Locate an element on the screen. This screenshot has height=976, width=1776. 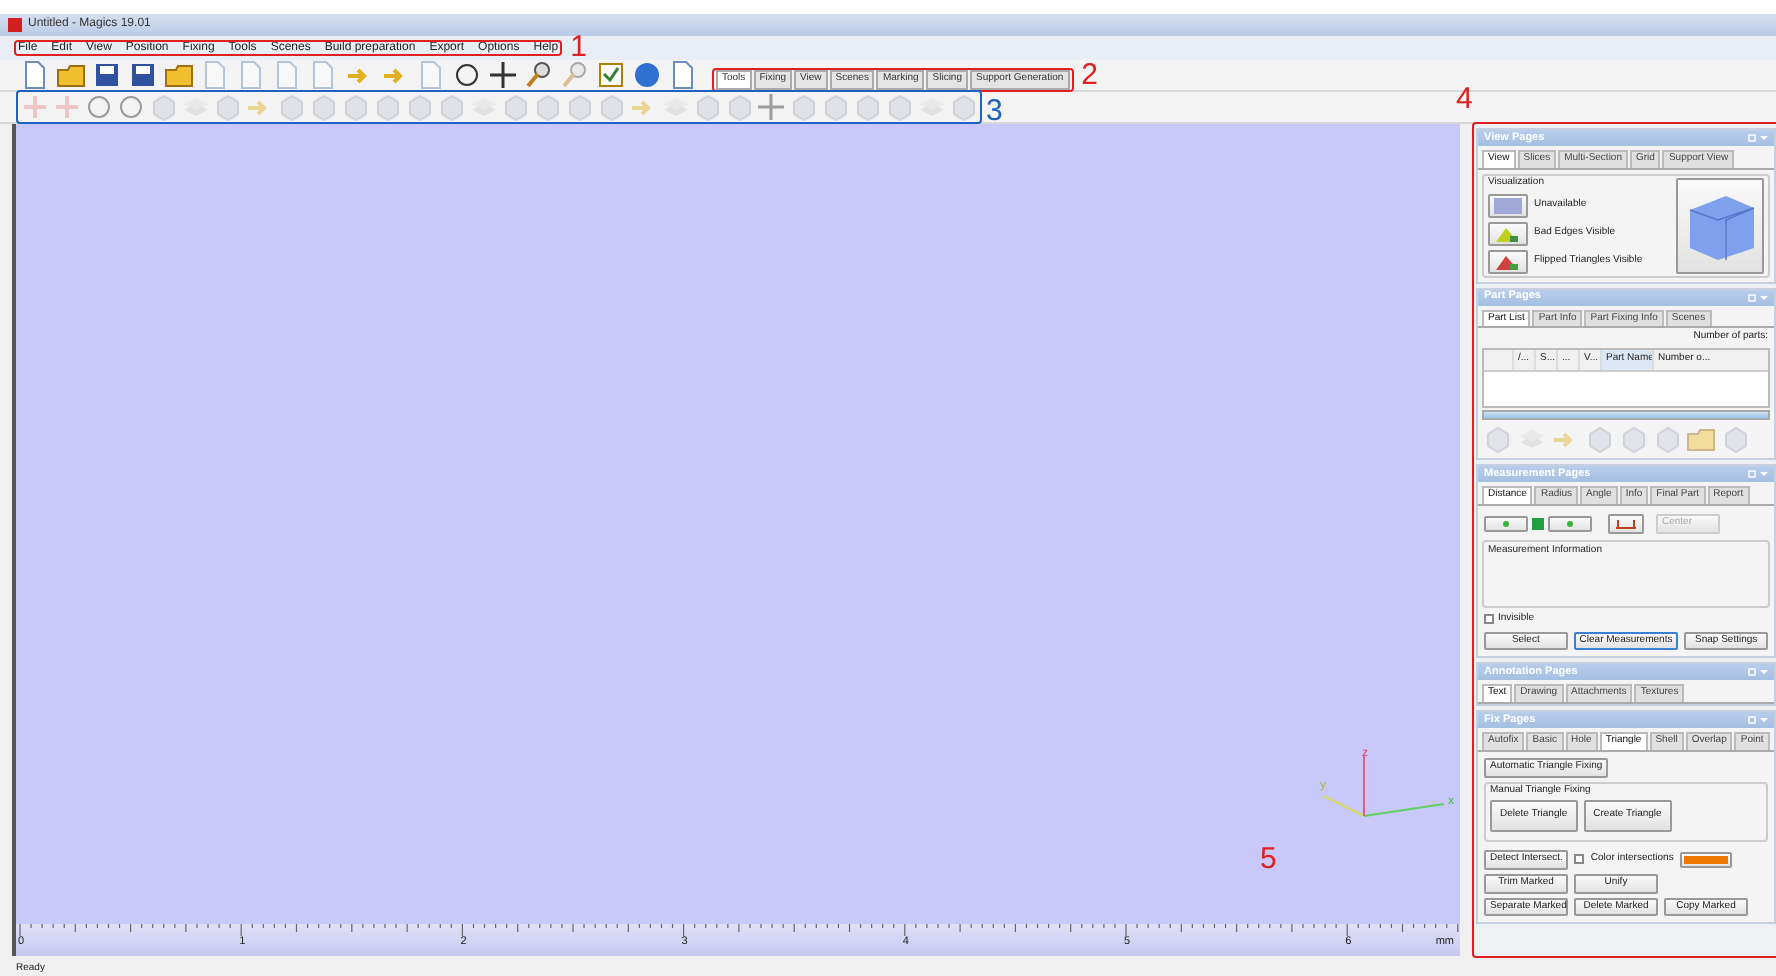
help-icon is located at coordinates (647, 75).